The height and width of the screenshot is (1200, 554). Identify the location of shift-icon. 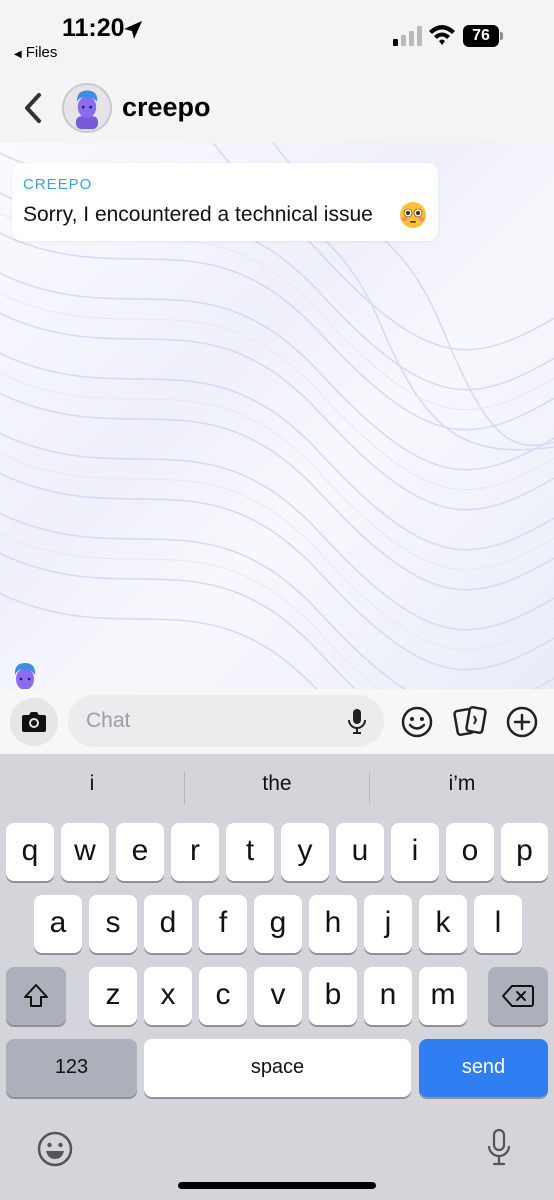
(36, 995).